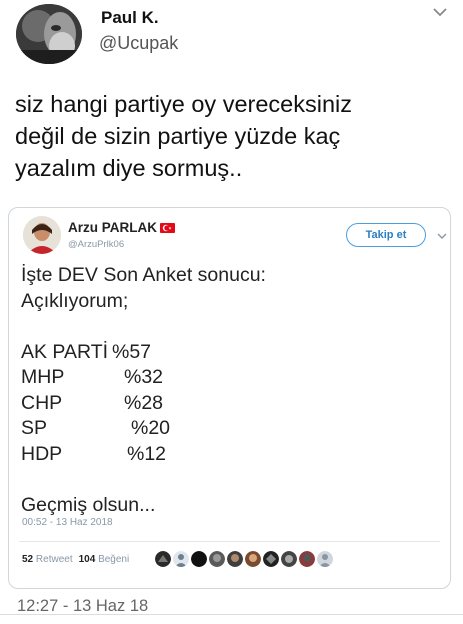 Image resolution: width=463 pixels, height=624 pixels. Describe the element at coordinates (143, 275) in the screenshot. I see `intro-line: İşte DEV Son Anket sonucu:` at that location.